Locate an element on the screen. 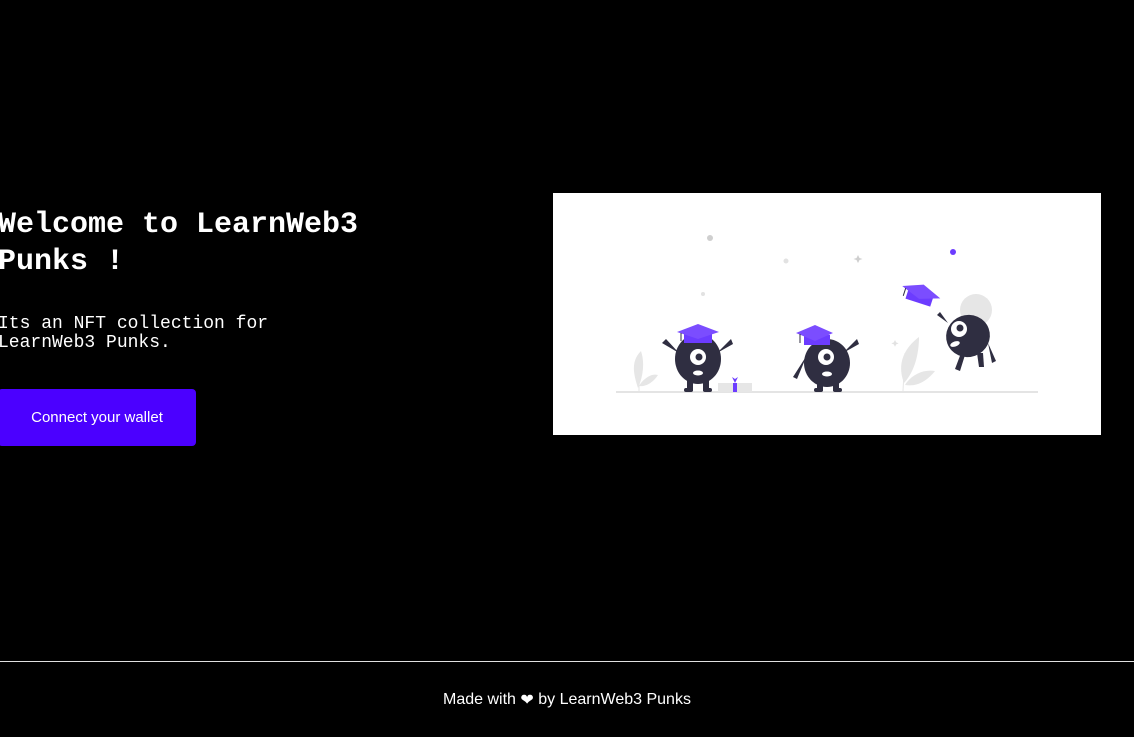 The image size is (1134, 737). footer: Made with ❤ by LearnWeb3 Punks is located at coordinates (567, 699).